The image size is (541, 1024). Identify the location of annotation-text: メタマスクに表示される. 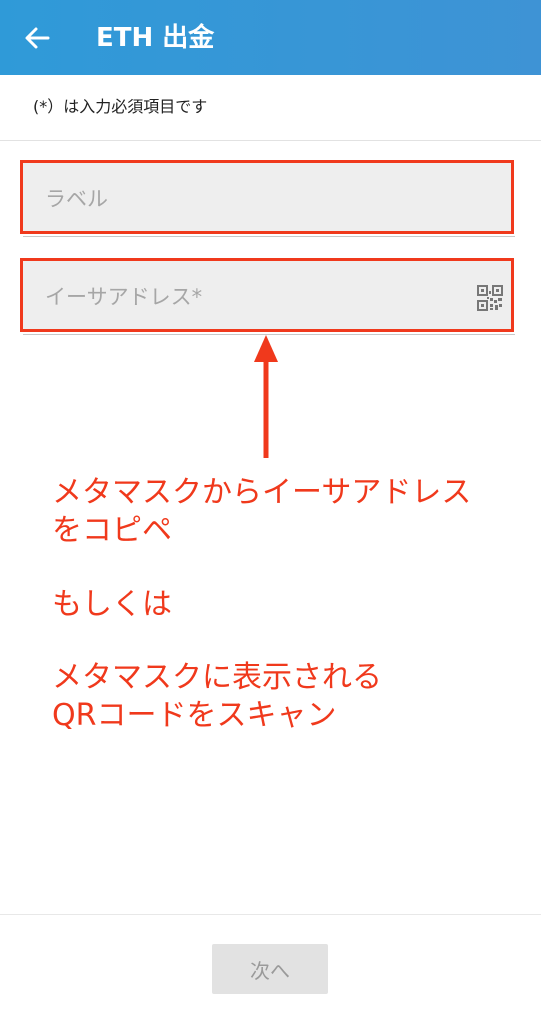
(217, 677).